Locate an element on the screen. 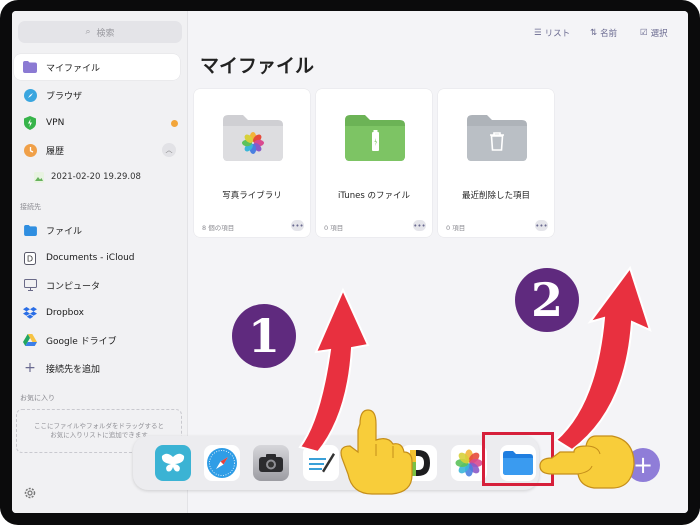 The height and width of the screenshot is (525, 700). hand-pointer-left is located at coordinates (587, 462).